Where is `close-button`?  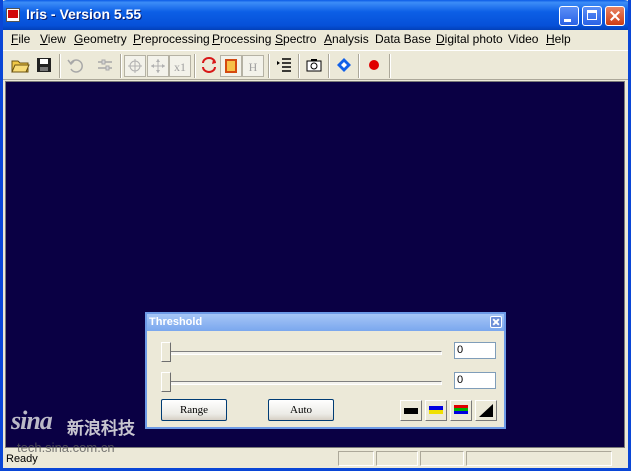
close-button is located at coordinates (615, 16).